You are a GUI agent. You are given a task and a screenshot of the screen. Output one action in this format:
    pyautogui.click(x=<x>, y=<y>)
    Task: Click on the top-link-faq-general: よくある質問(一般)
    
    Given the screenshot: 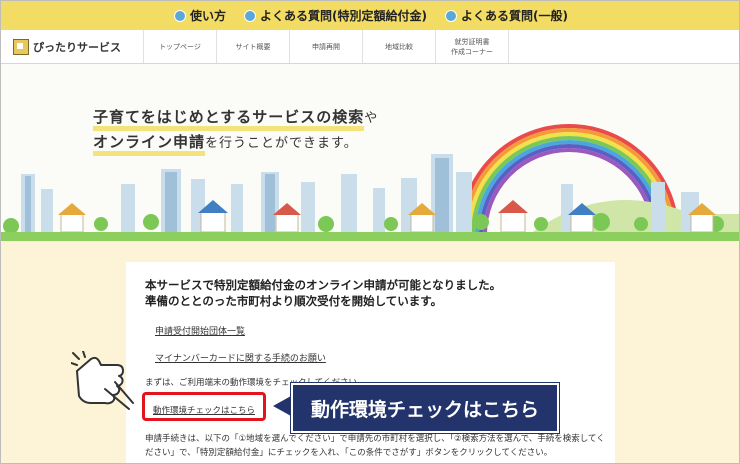 What is the action you would take?
    pyautogui.click(x=506, y=15)
    